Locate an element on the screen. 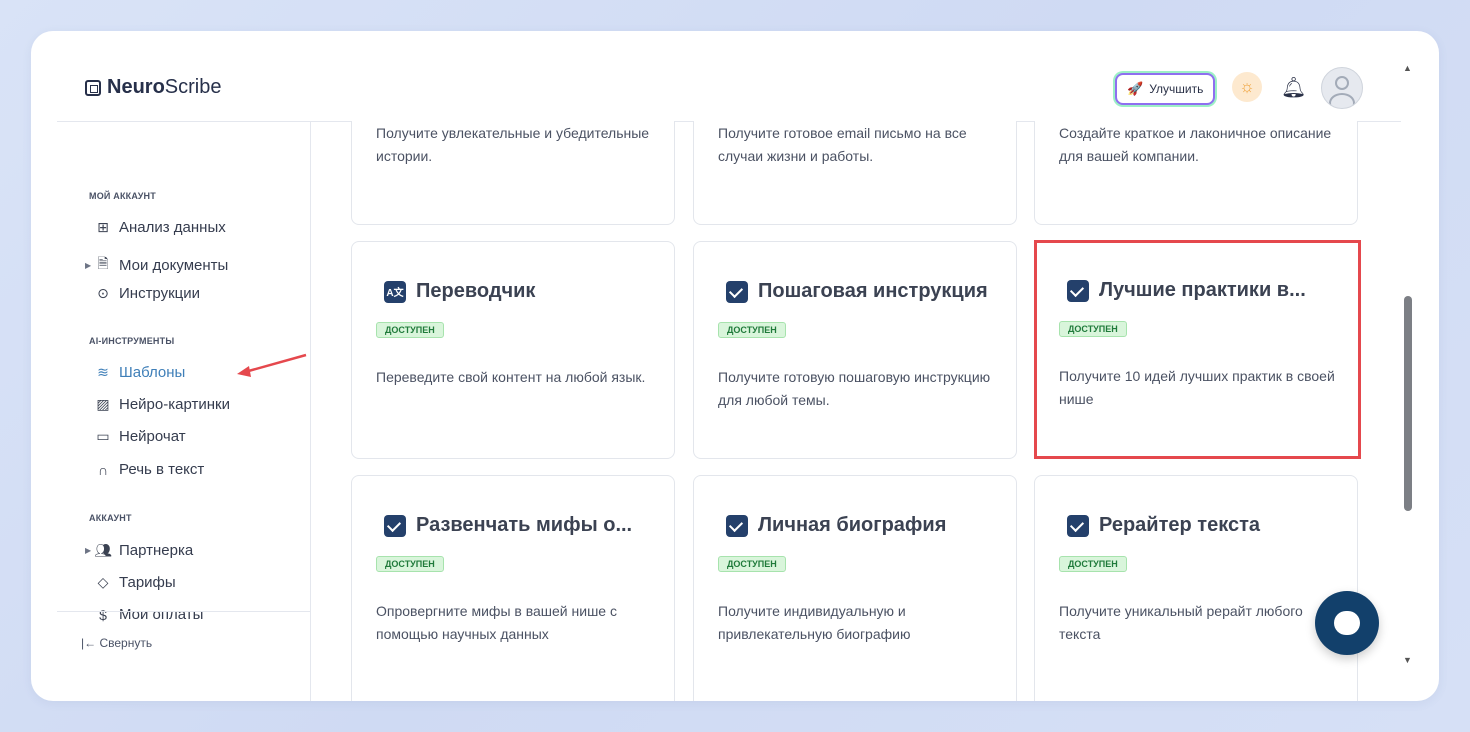  help-icon: ⊙ is located at coordinates (103, 293).